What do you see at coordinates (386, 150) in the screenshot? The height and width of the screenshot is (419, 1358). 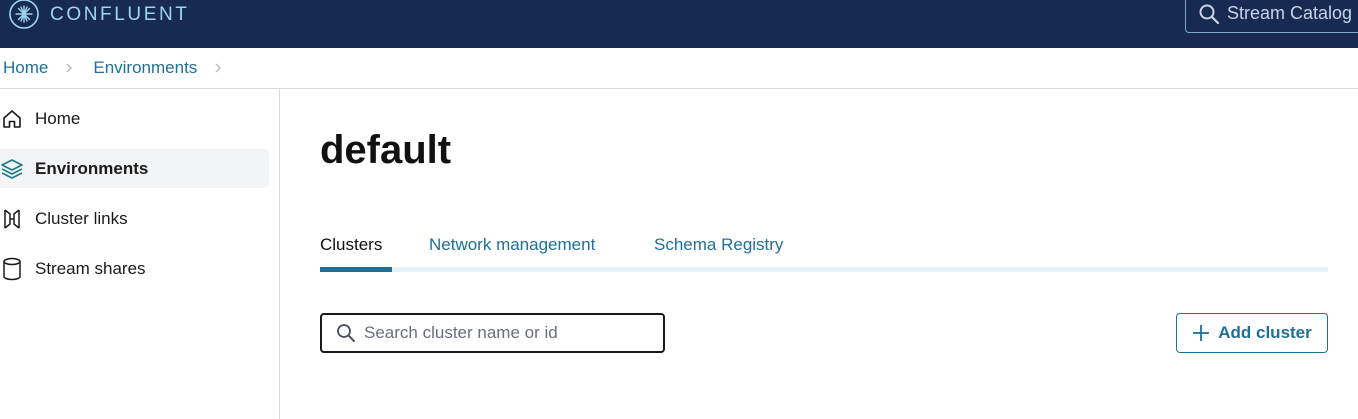 I see `page-title: default` at bounding box center [386, 150].